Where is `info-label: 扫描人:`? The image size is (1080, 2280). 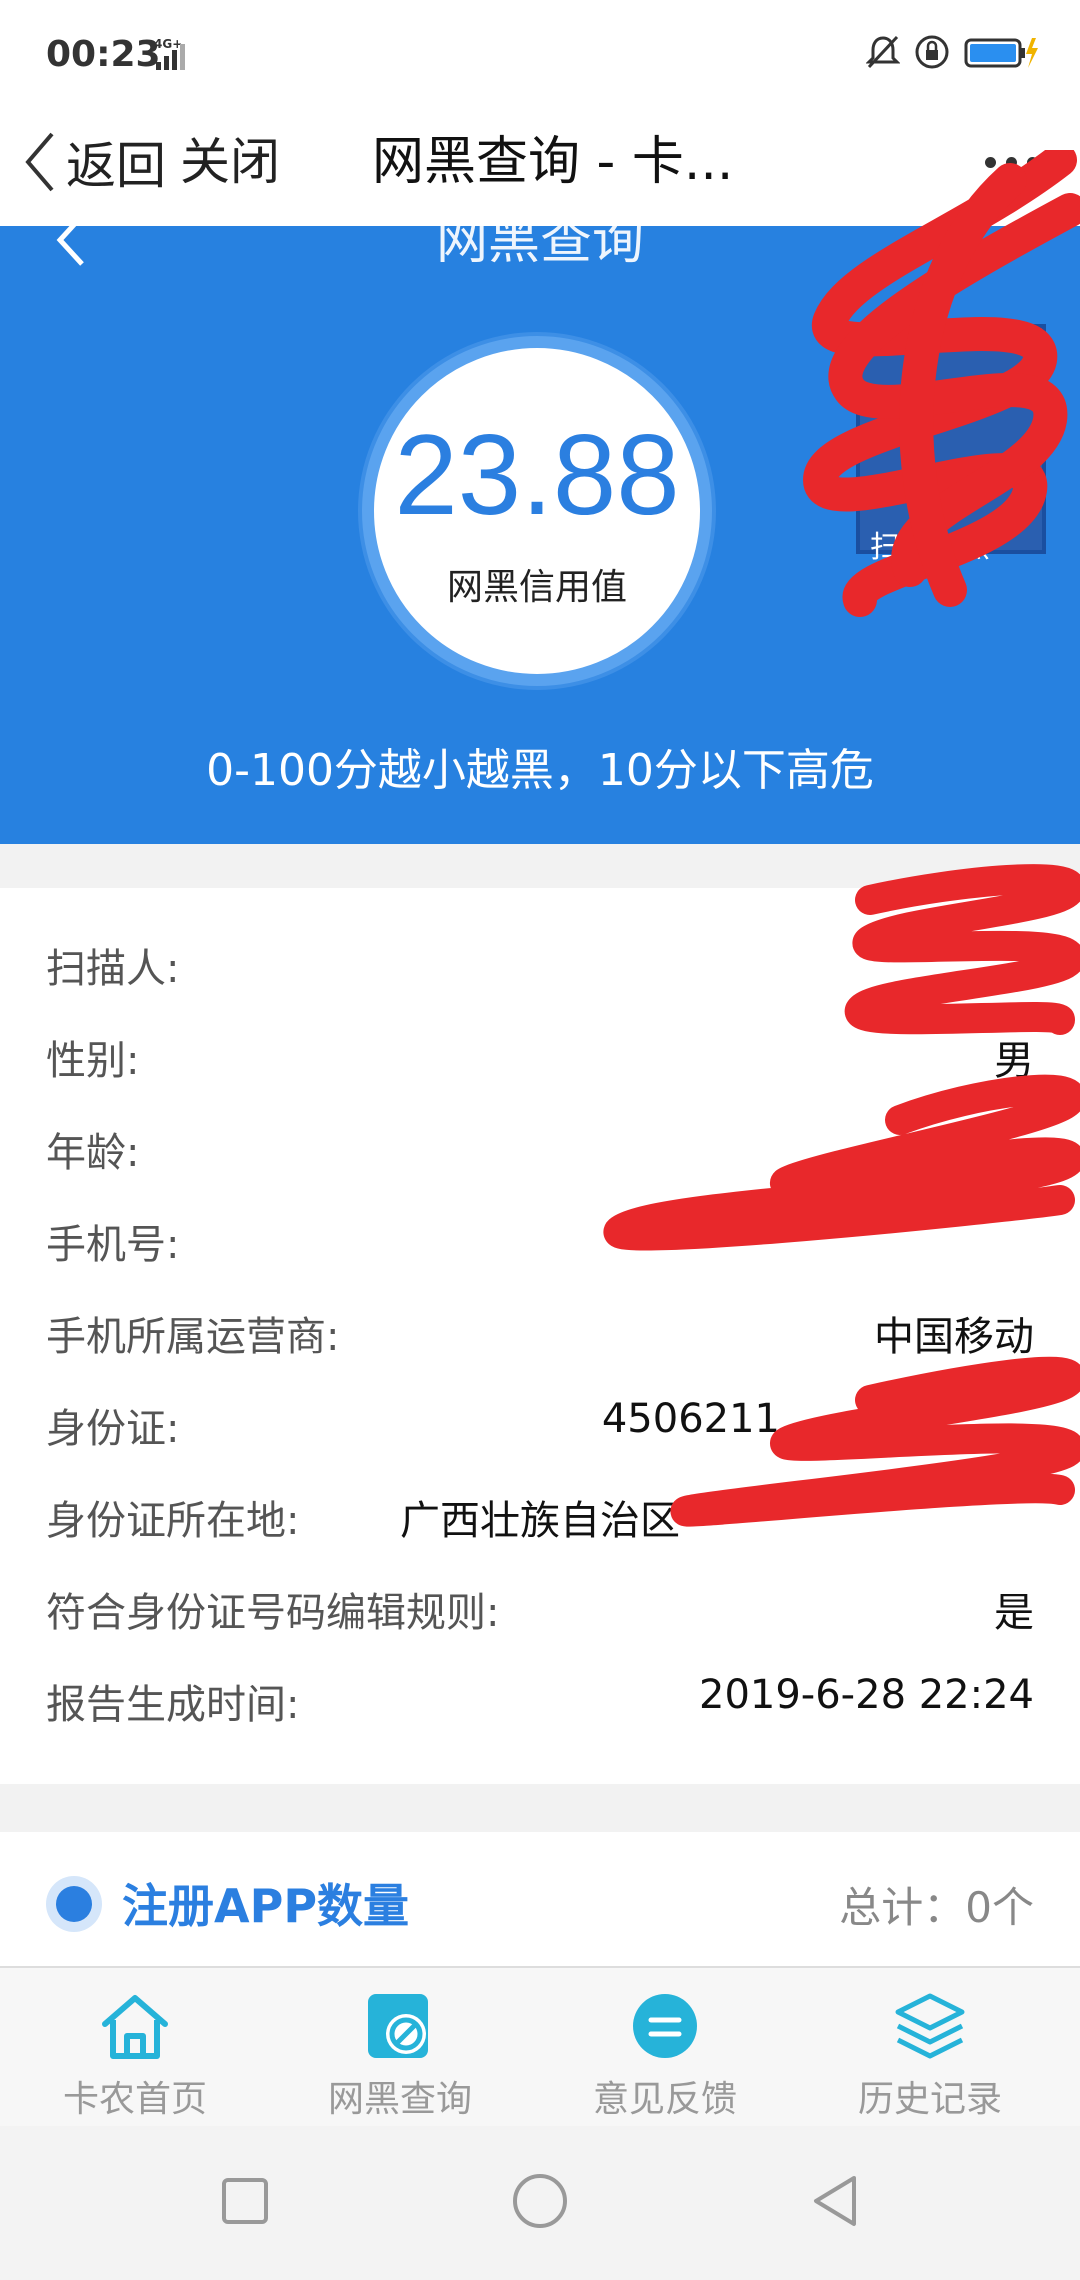
info-label: 扫描人: is located at coordinates (113, 969).